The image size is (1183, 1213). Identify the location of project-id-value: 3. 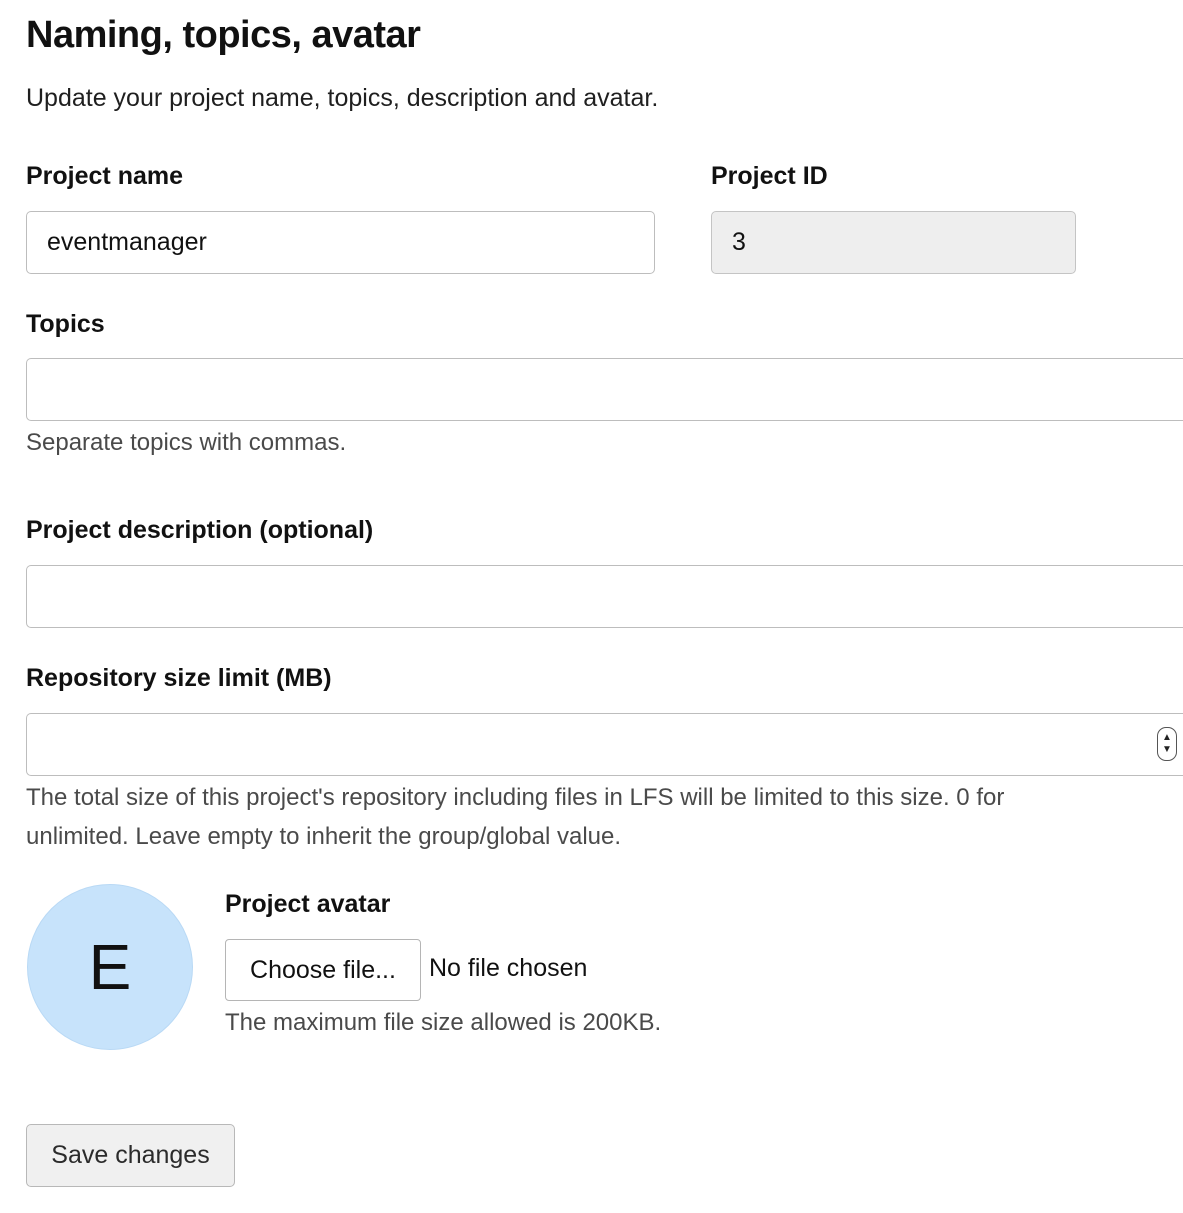
(739, 242).